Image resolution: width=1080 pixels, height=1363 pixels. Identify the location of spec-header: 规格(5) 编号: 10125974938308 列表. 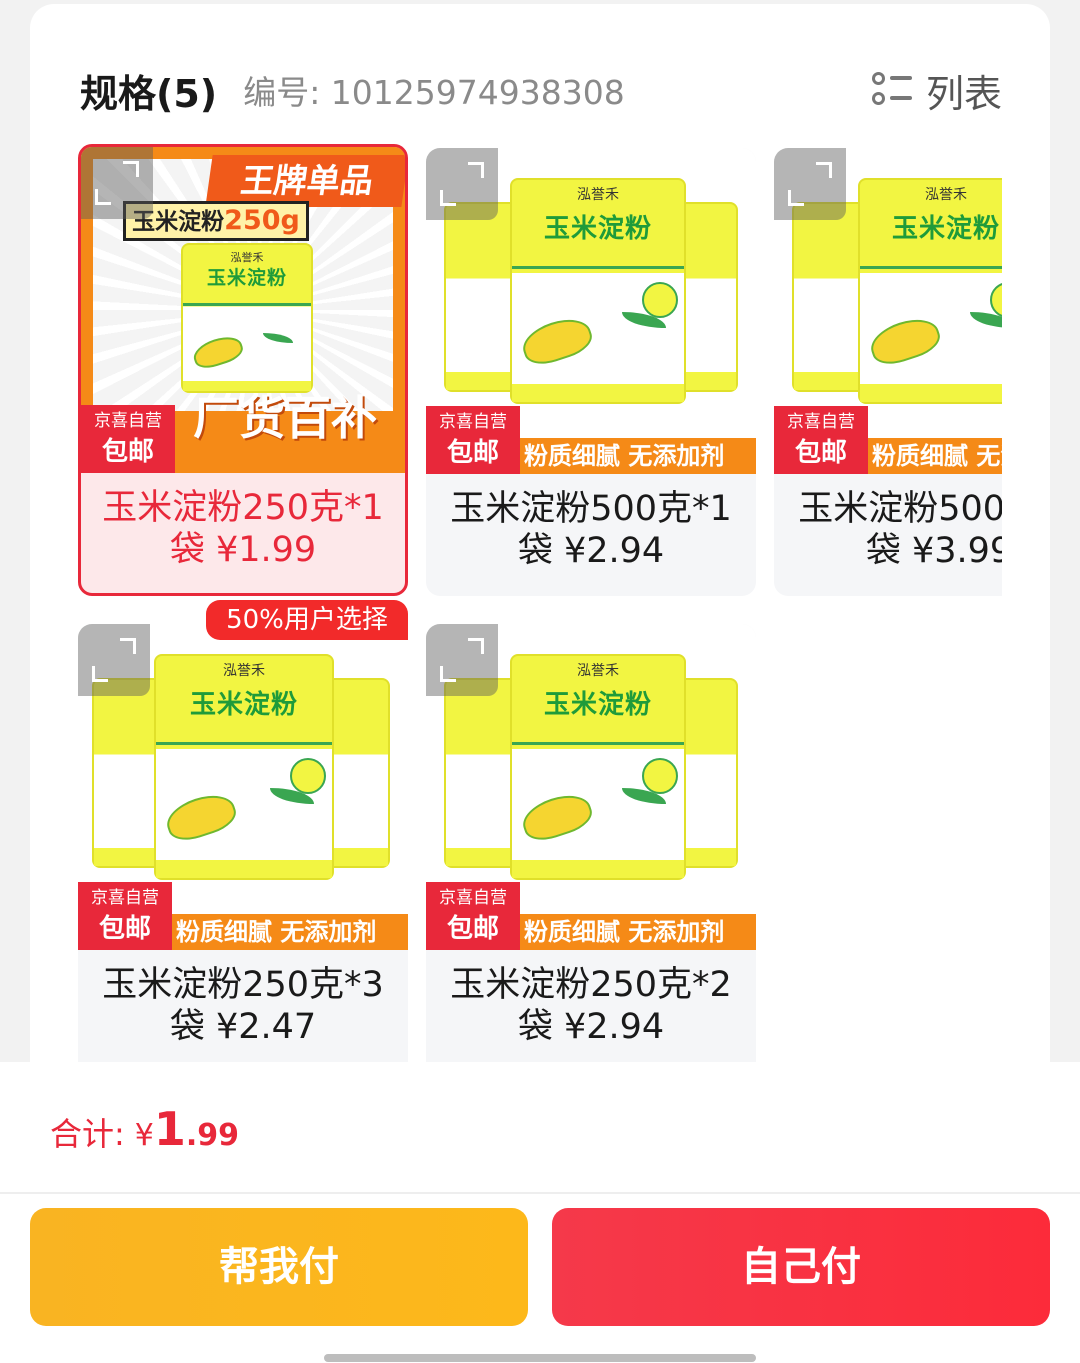
(541, 90).